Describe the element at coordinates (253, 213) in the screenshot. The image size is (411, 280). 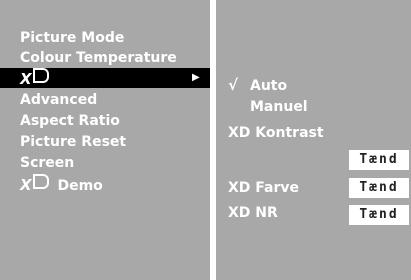
I see `xd-nr-label: XD NR` at that location.